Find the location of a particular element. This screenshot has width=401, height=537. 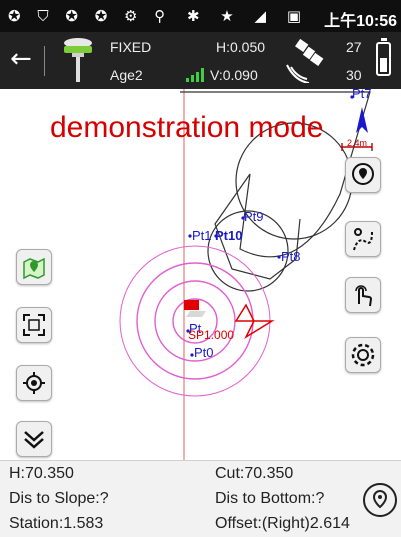

gnss-antenna-icon is located at coordinates (78, 60).